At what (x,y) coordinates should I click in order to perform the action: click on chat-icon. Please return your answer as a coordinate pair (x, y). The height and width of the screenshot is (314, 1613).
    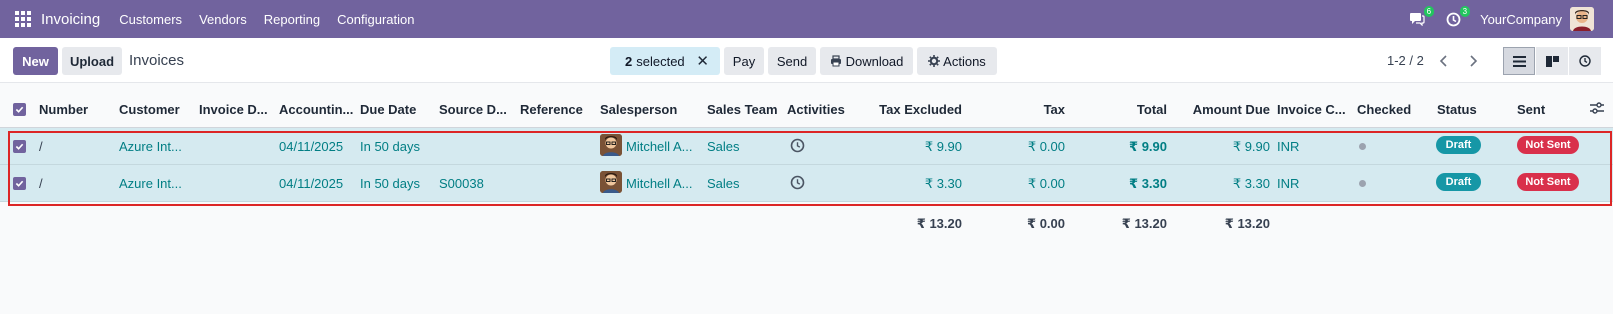
    Looking at the image, I should click on (1417, 19).